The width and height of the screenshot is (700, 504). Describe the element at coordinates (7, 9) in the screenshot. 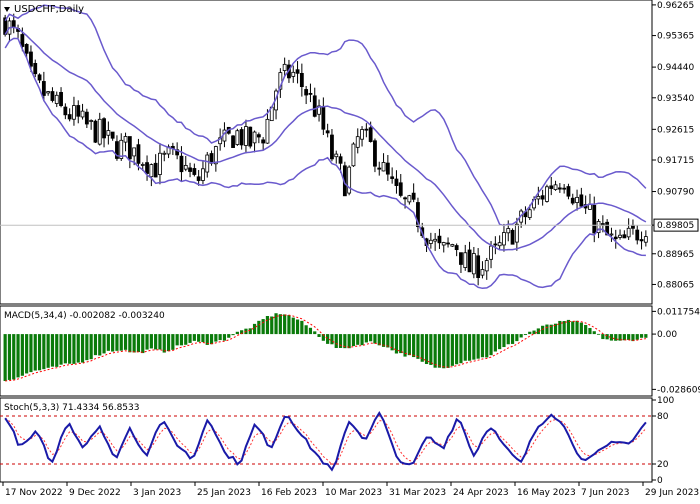

I see `triangle-down-icon` at that location.